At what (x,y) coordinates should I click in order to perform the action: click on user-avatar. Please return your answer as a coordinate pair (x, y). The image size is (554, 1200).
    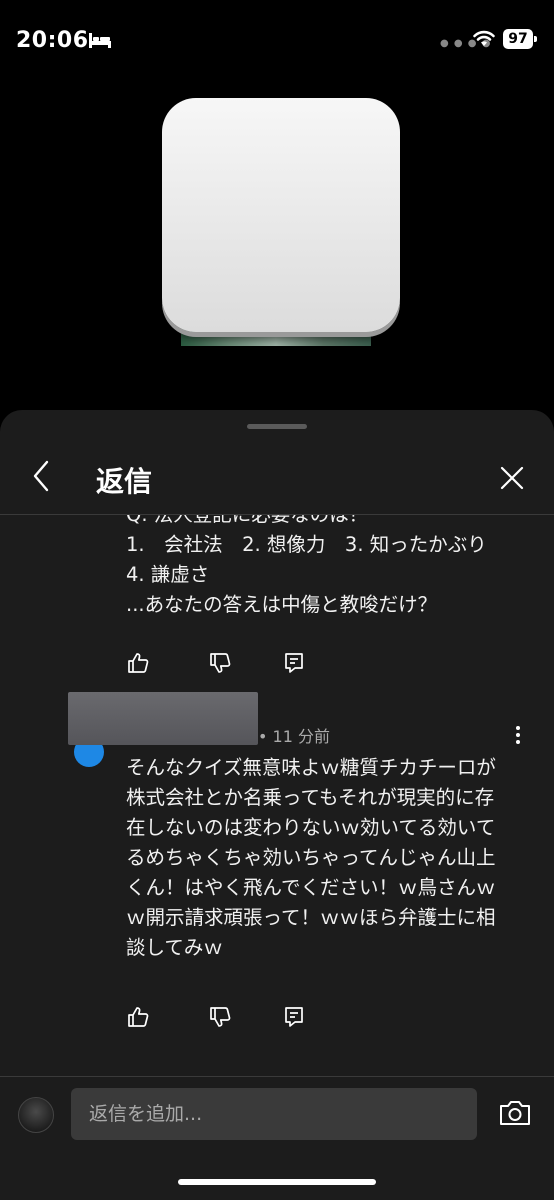
    Looking at the image, I should click on (36, 1115).